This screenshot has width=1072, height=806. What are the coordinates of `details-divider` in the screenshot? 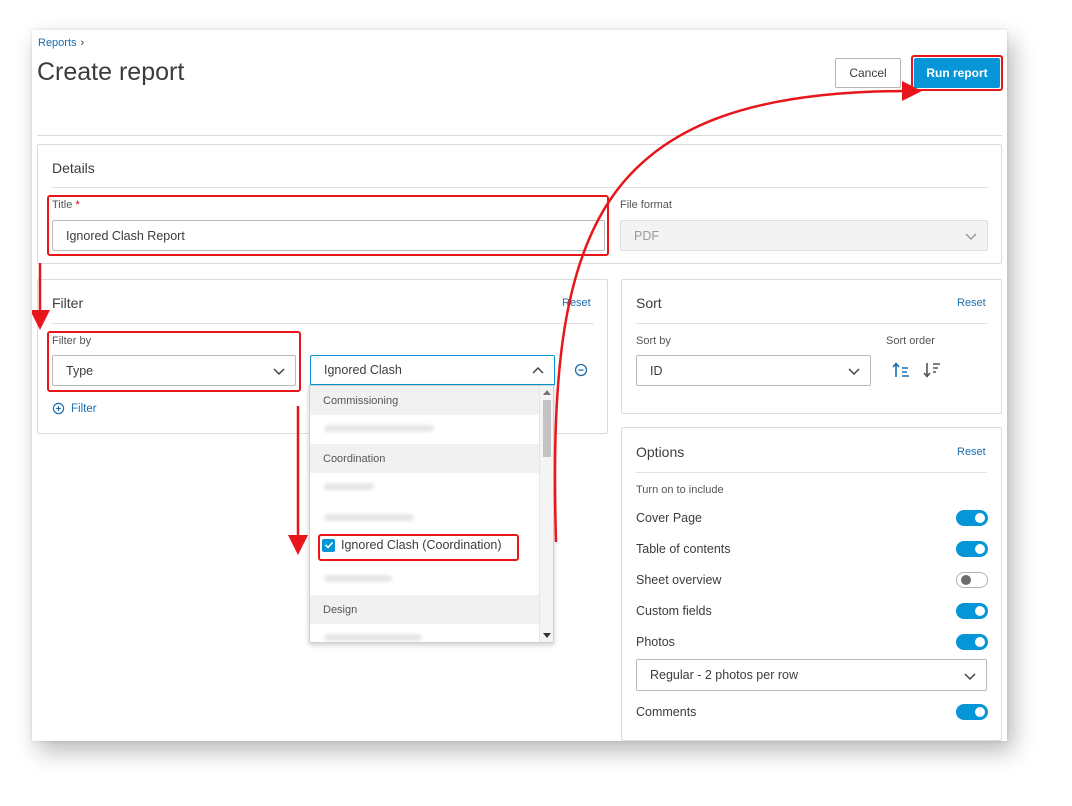 It's located at (520, 187).